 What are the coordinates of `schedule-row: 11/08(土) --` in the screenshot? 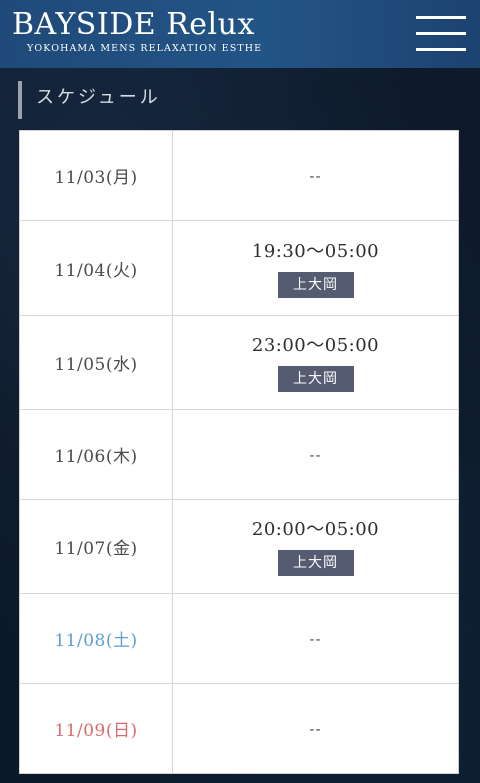 It's located at (239, 639).